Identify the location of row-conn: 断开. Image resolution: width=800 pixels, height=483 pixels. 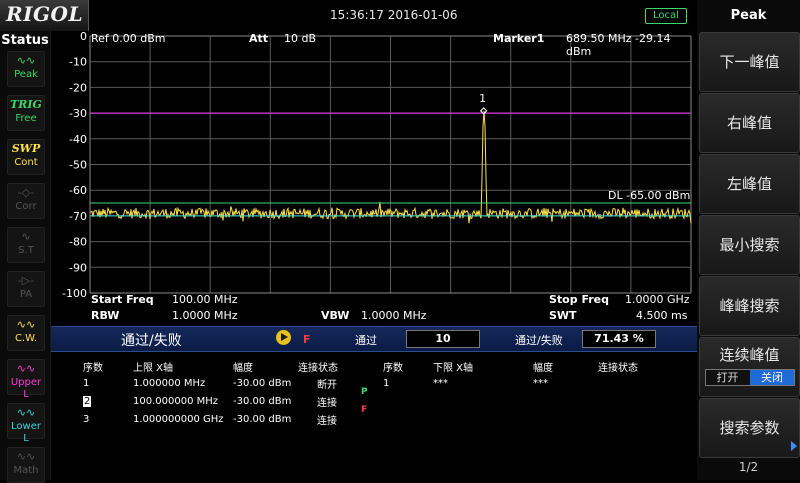
(327, 385).